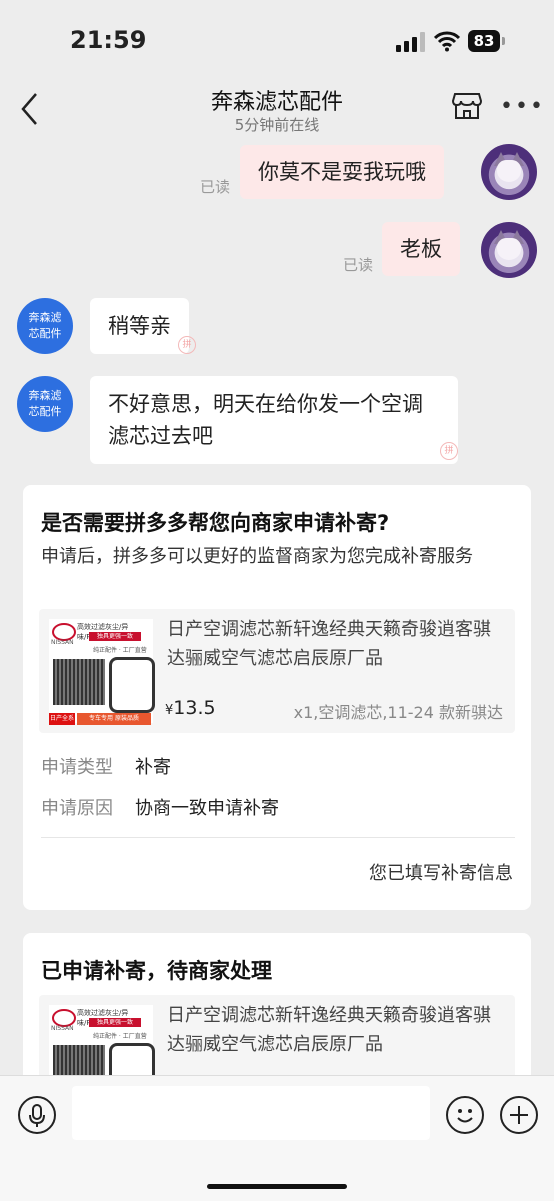 This screenshot has width=554, height=1201. What do you see at coordinates (108, 40) in the screenshot?
I see `status-time: 21:59` at bounding box center [108, 40].